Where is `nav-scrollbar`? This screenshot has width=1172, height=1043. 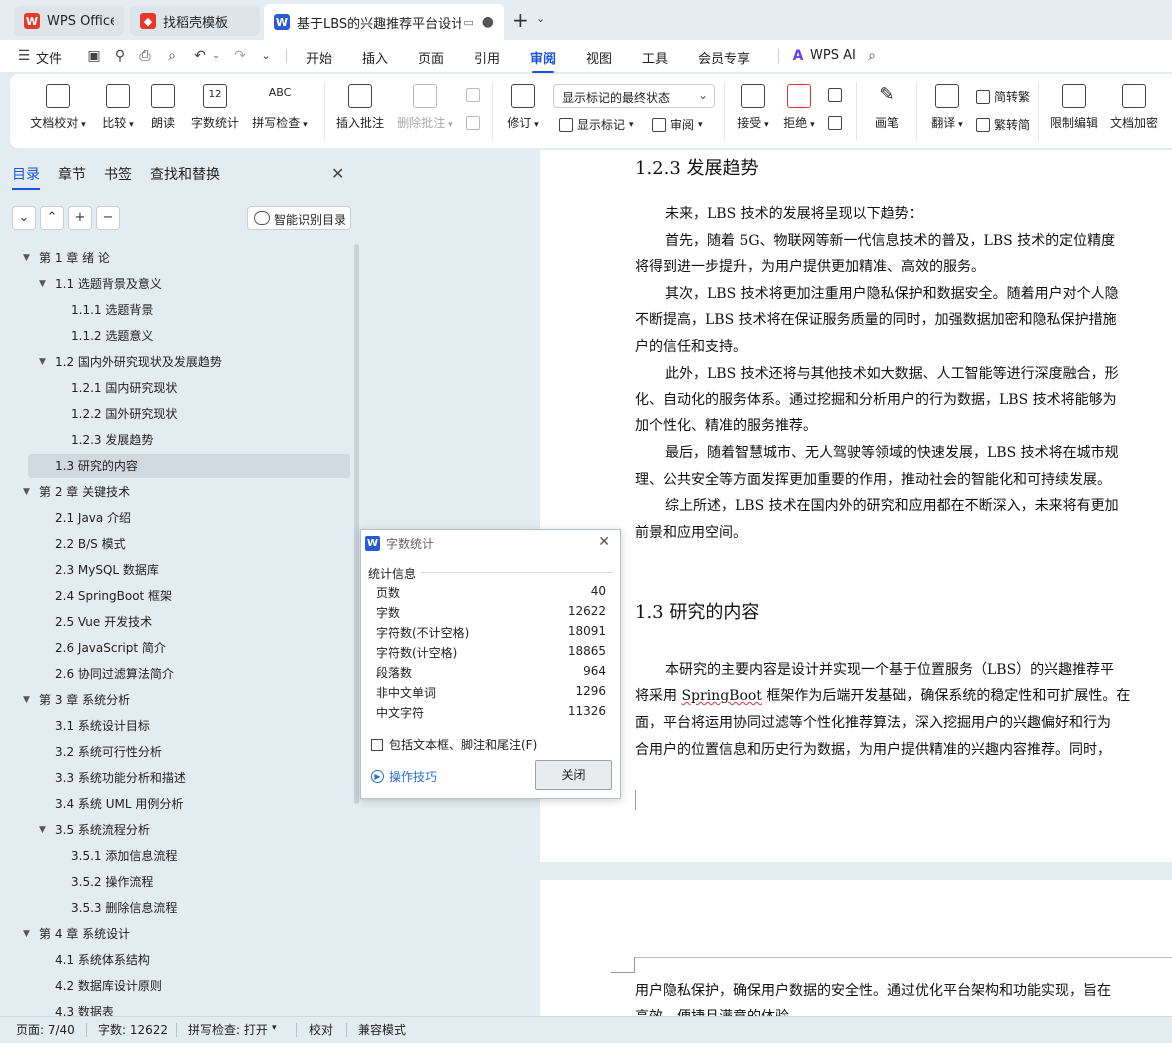
nav-scrollbar is located at coordinates (356, 524).